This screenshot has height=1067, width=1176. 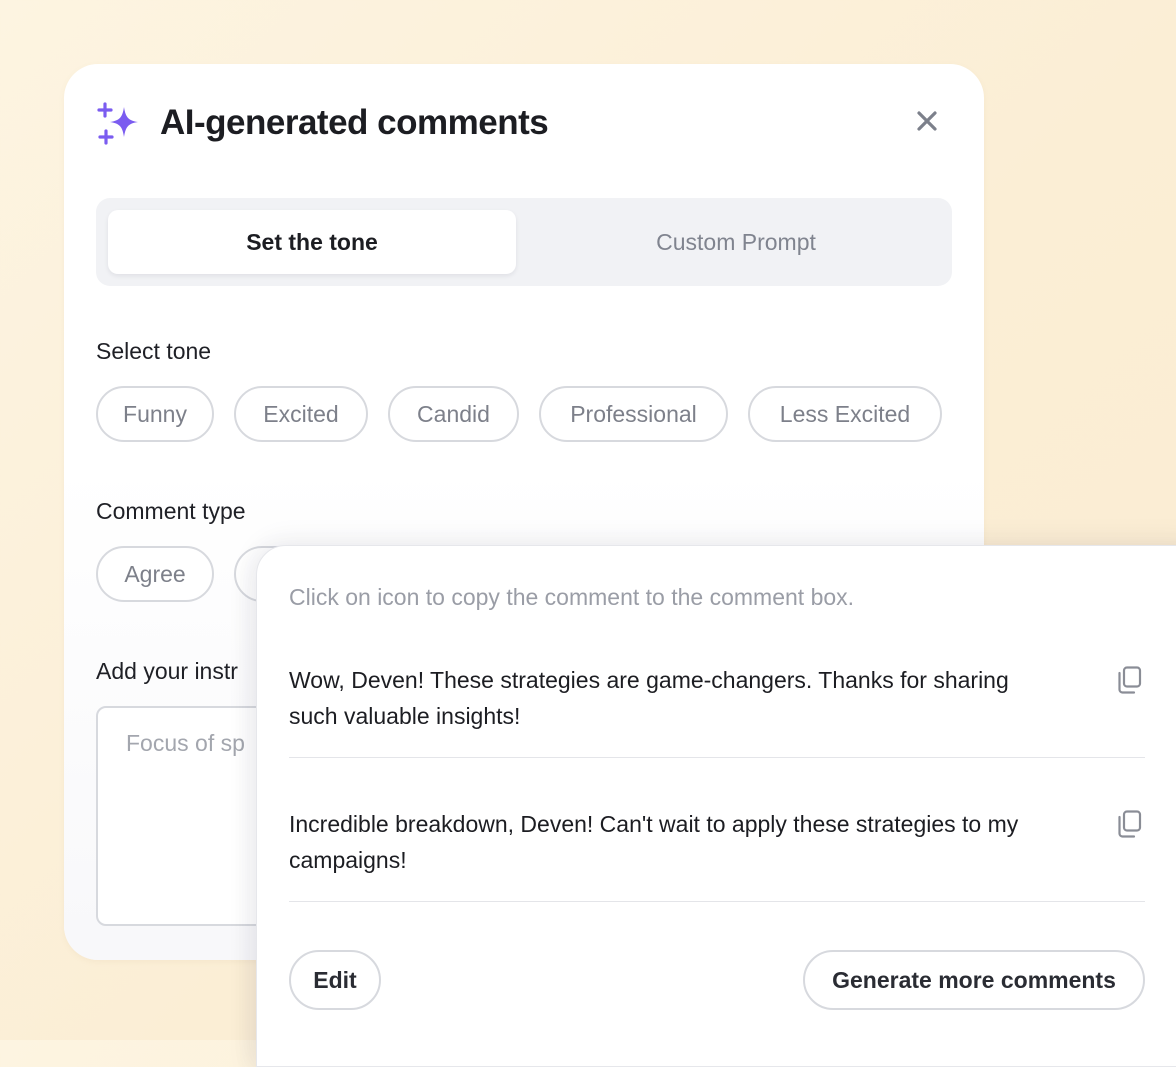 I want to click on dialog-header: AI-generated comments, so click(x=322, y=123).